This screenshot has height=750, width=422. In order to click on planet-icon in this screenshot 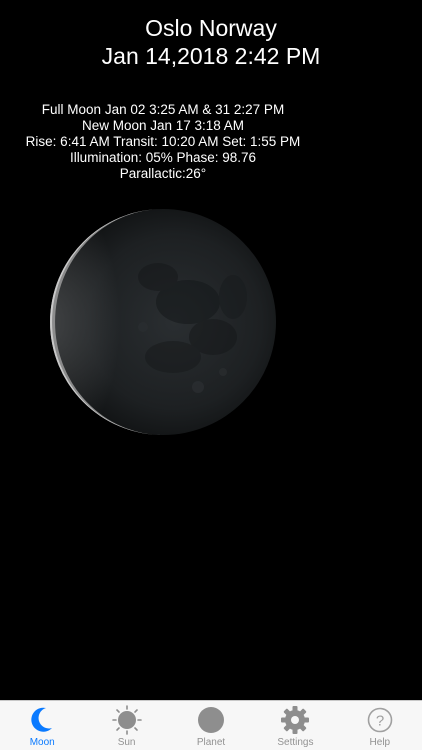, I will do `click(211, 720)`.